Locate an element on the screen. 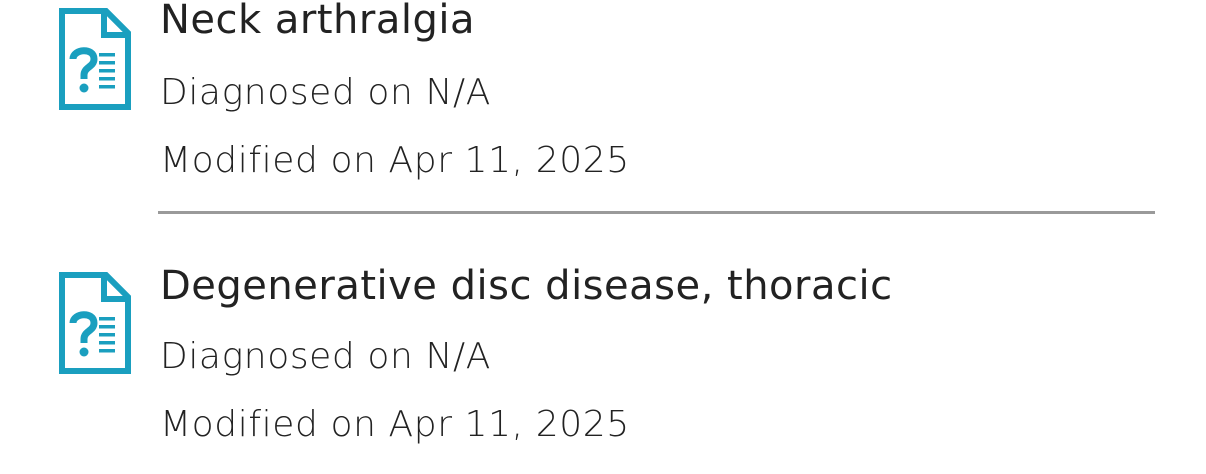 This screenshot has height=474, width=1206. condition-title: Neck arthralgia is located at coordinates (317, 21).